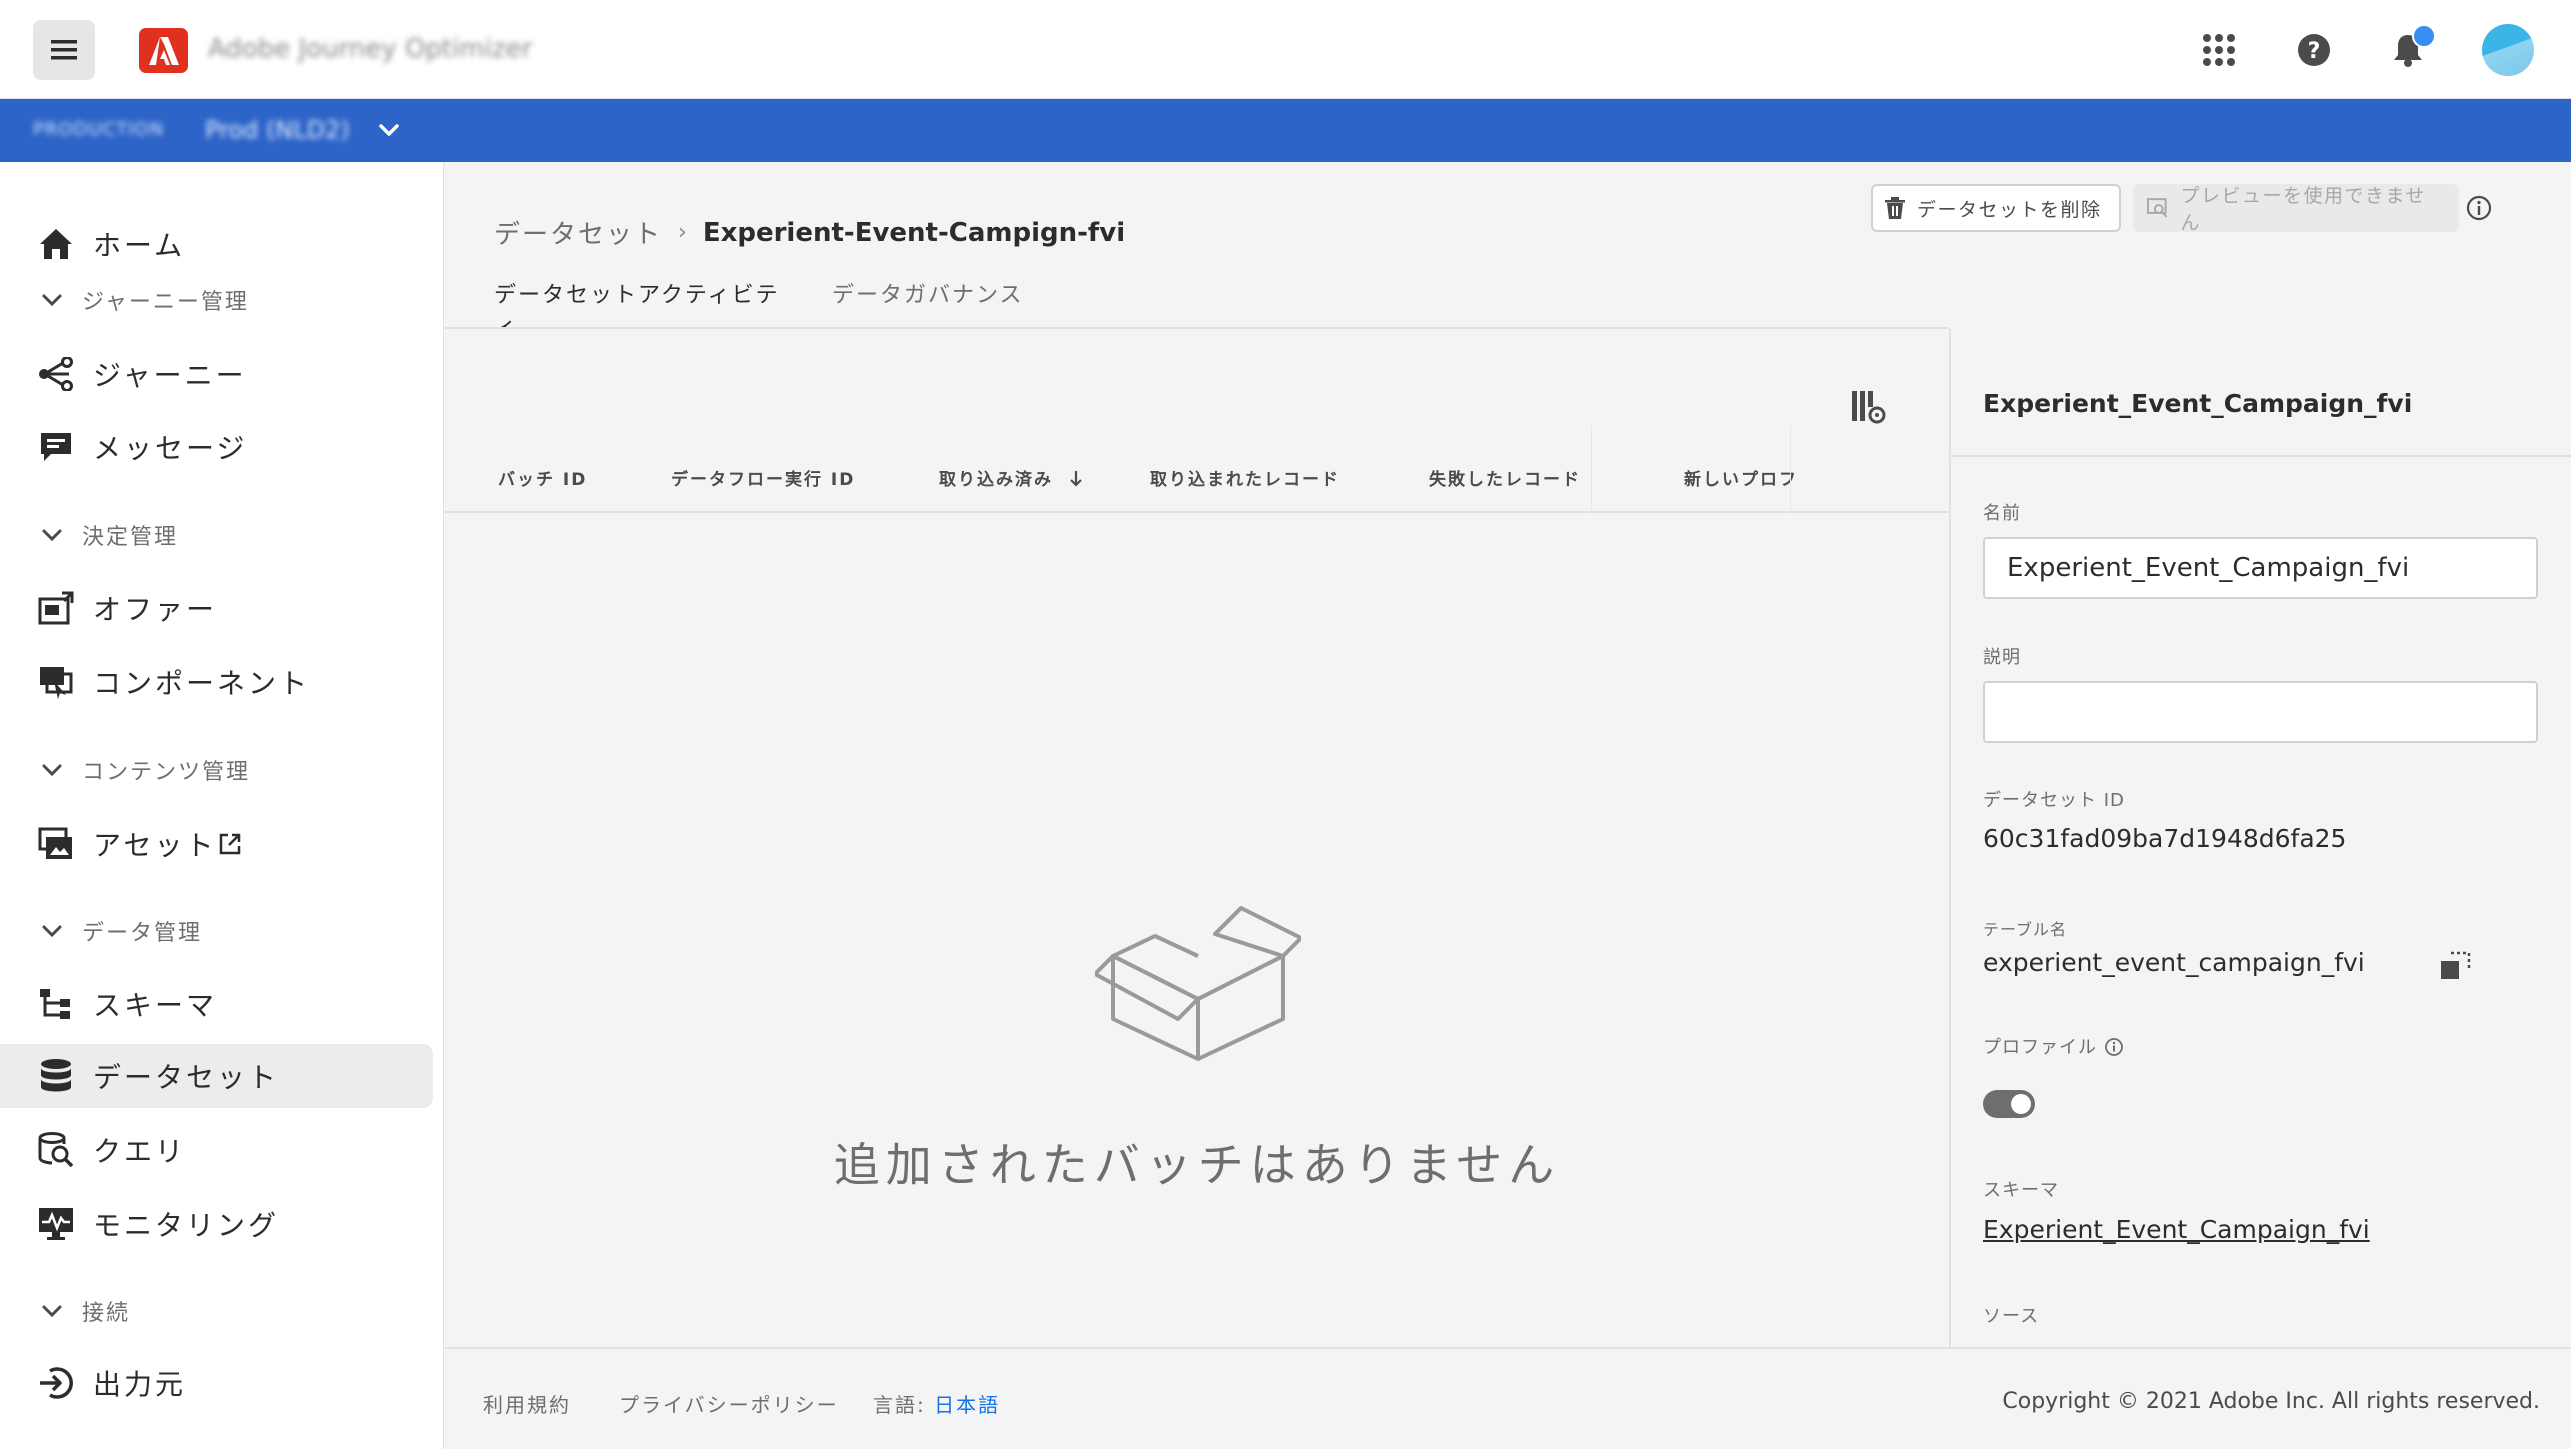  What do you see at coordinates (277, 130) in the screenshot?
I see `org-sandbox-name: Prod (NLD2)` at bounding box center [277, 130].